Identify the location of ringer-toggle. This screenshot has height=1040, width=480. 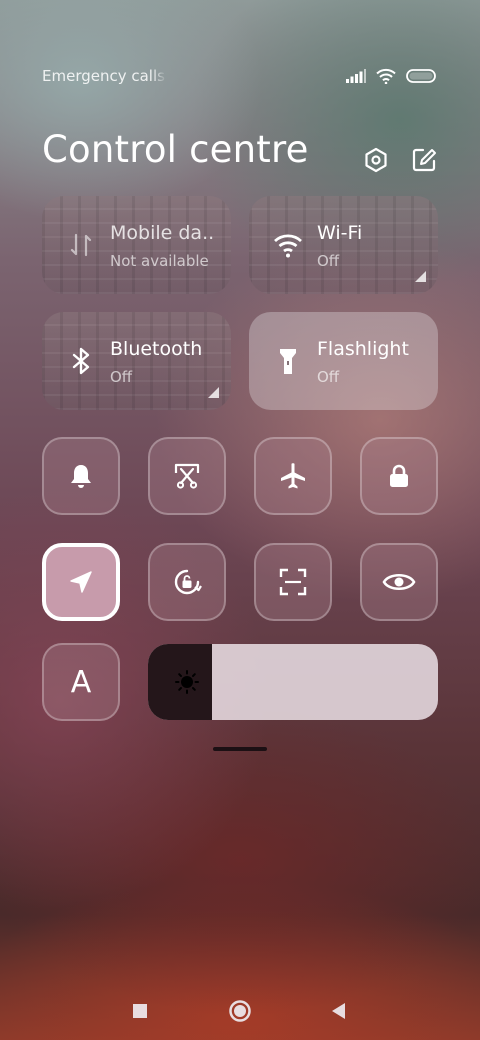
(81, 476).